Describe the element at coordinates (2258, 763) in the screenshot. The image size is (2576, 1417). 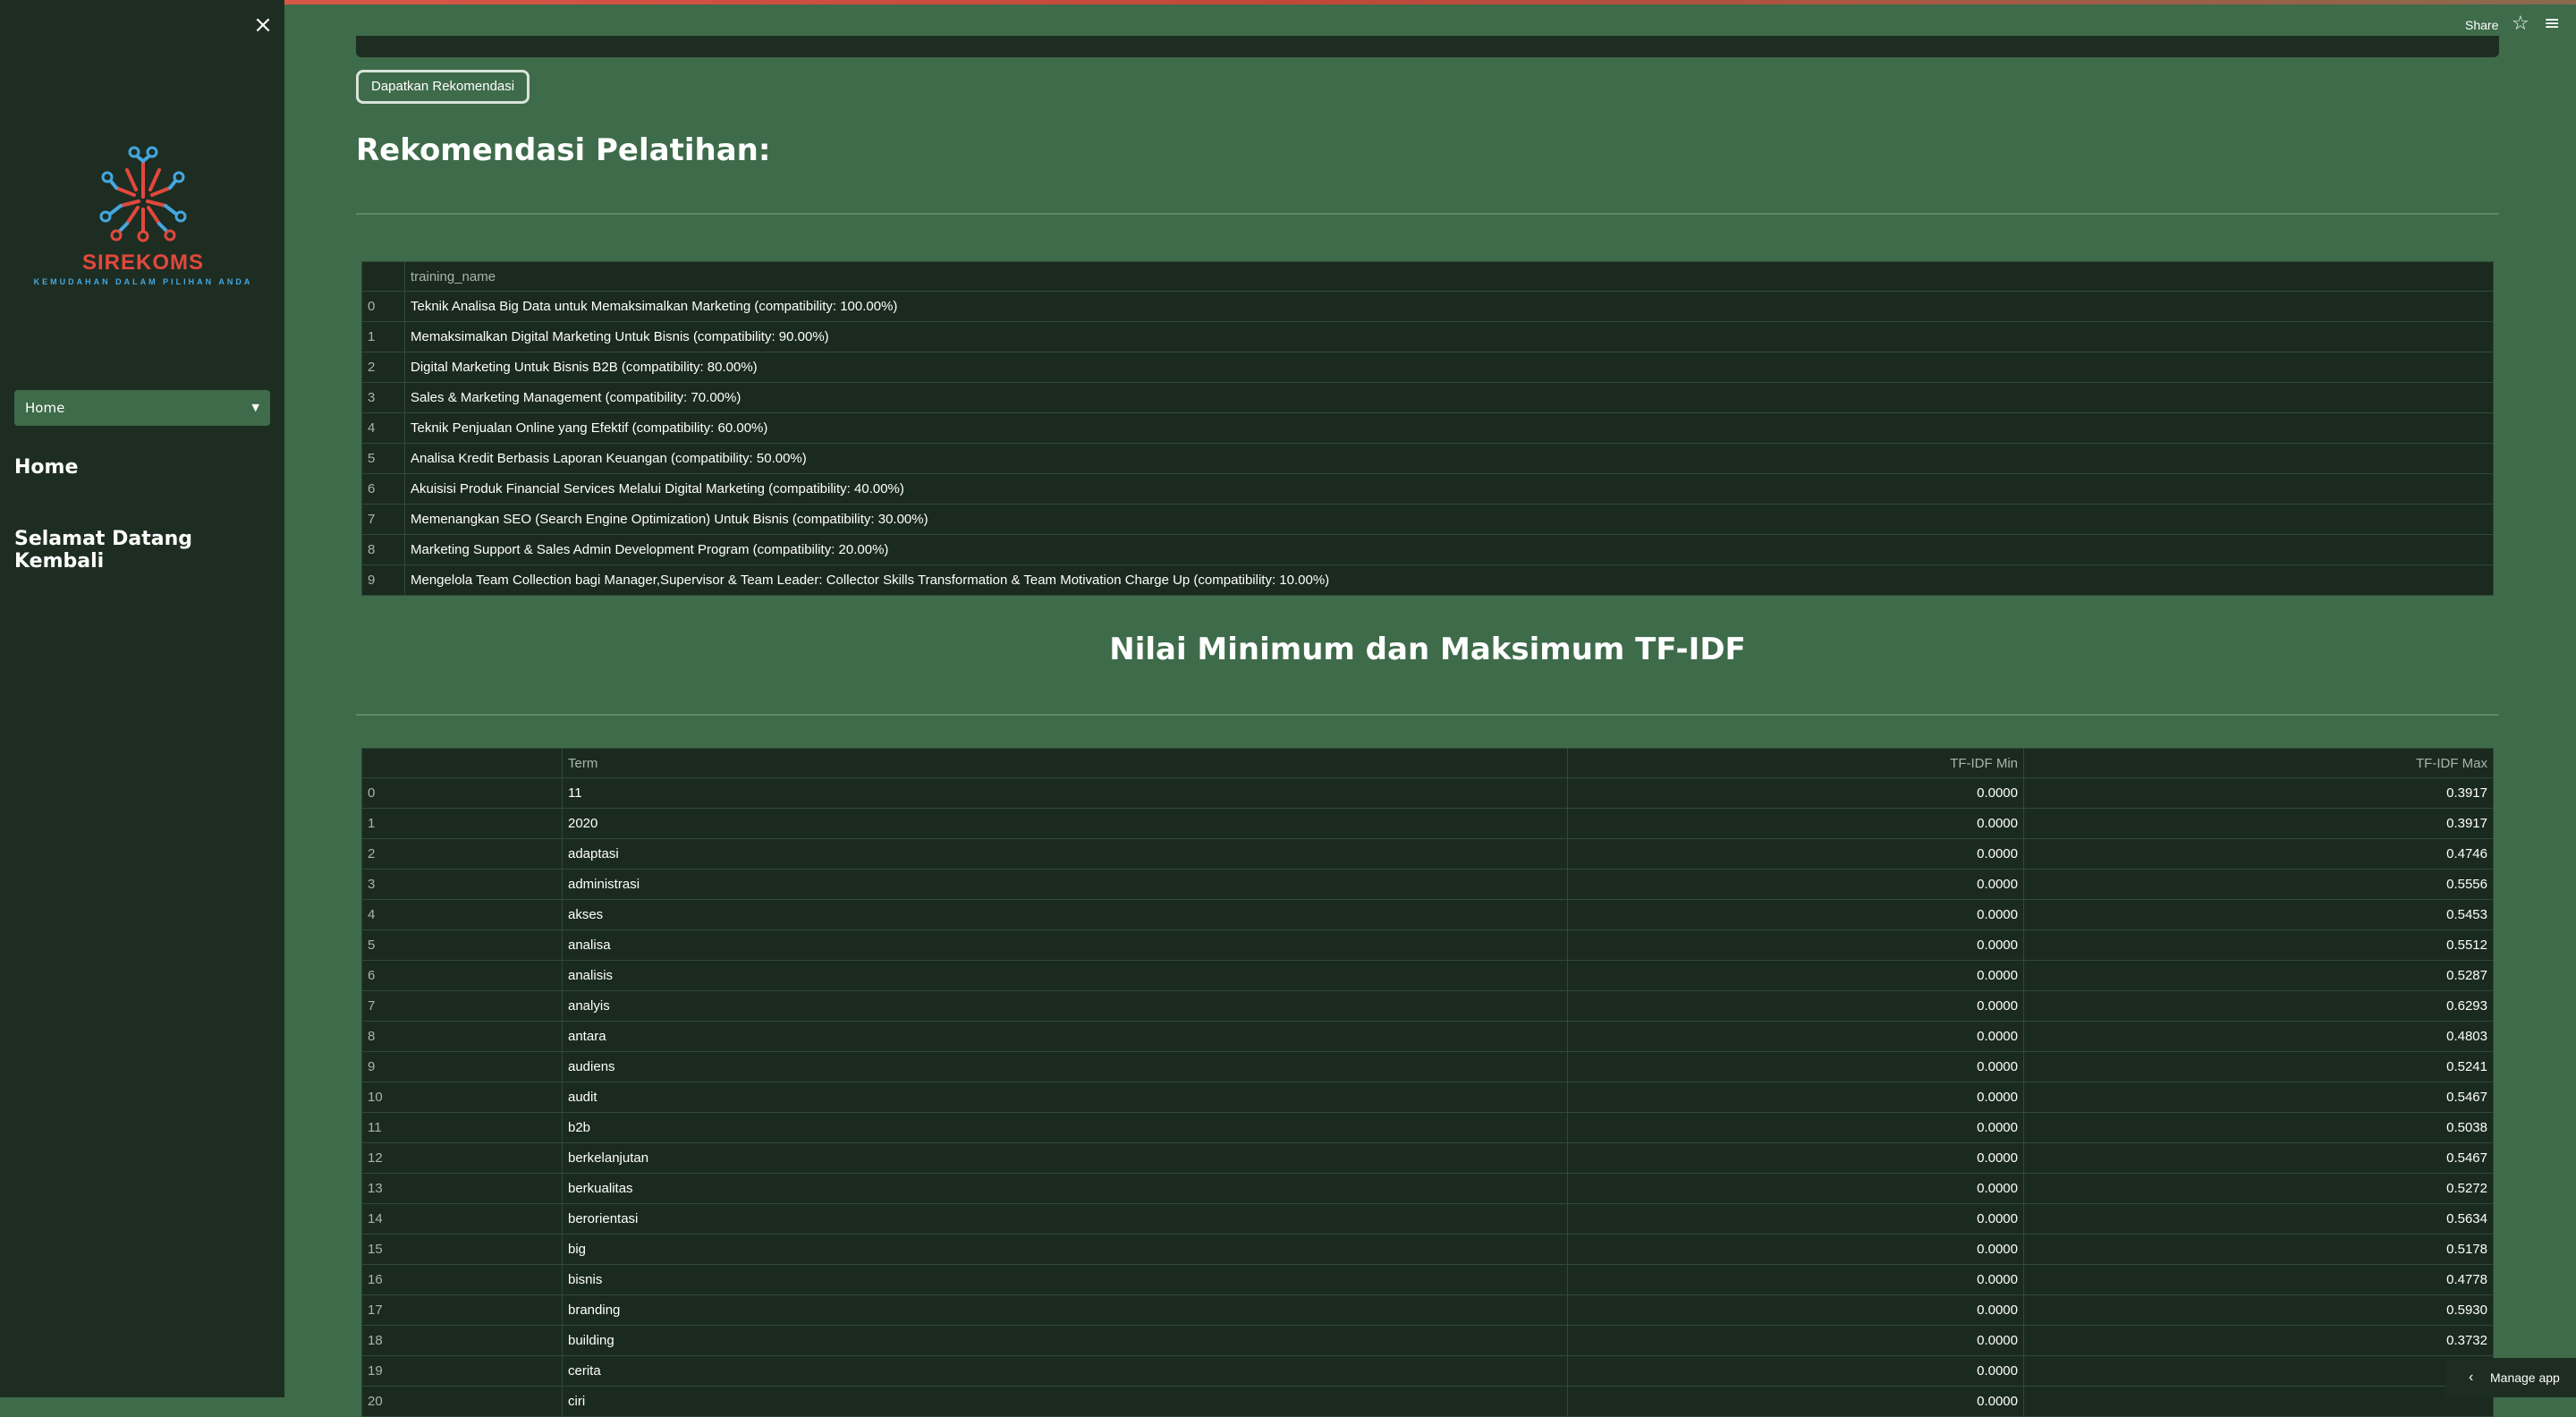
I see `tfidf-max-header: TF-IDF Max` at that location.